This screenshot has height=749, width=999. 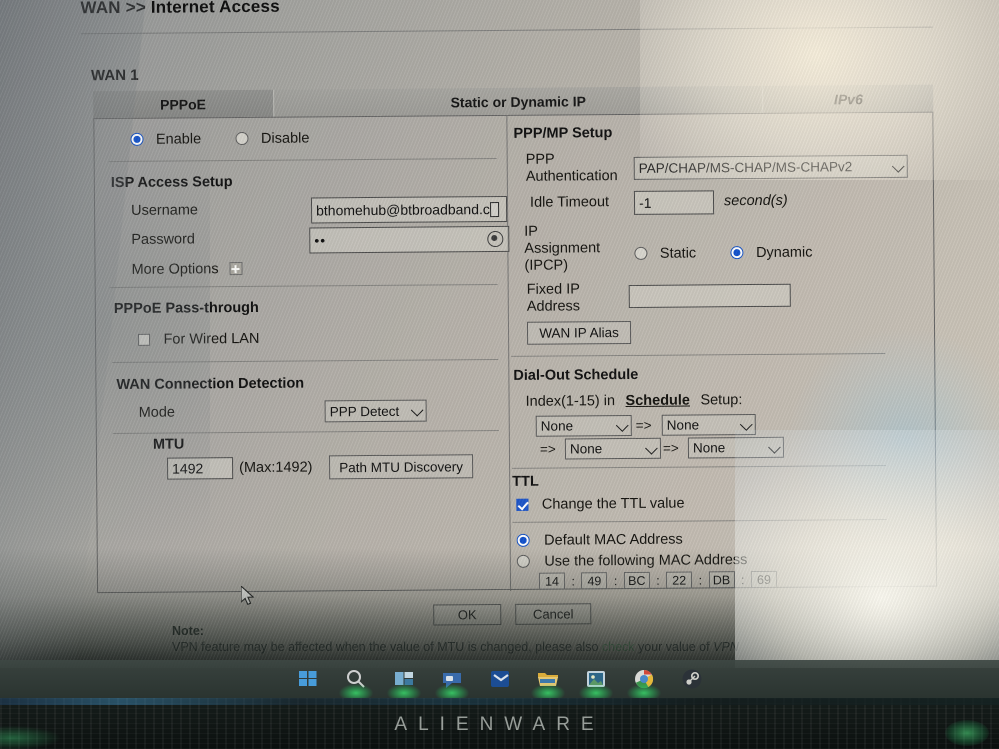 What do you see at coordinates (175, 269) in the screenshot?
I see `more-options-label: More Options` at bounding box center [175, 269].